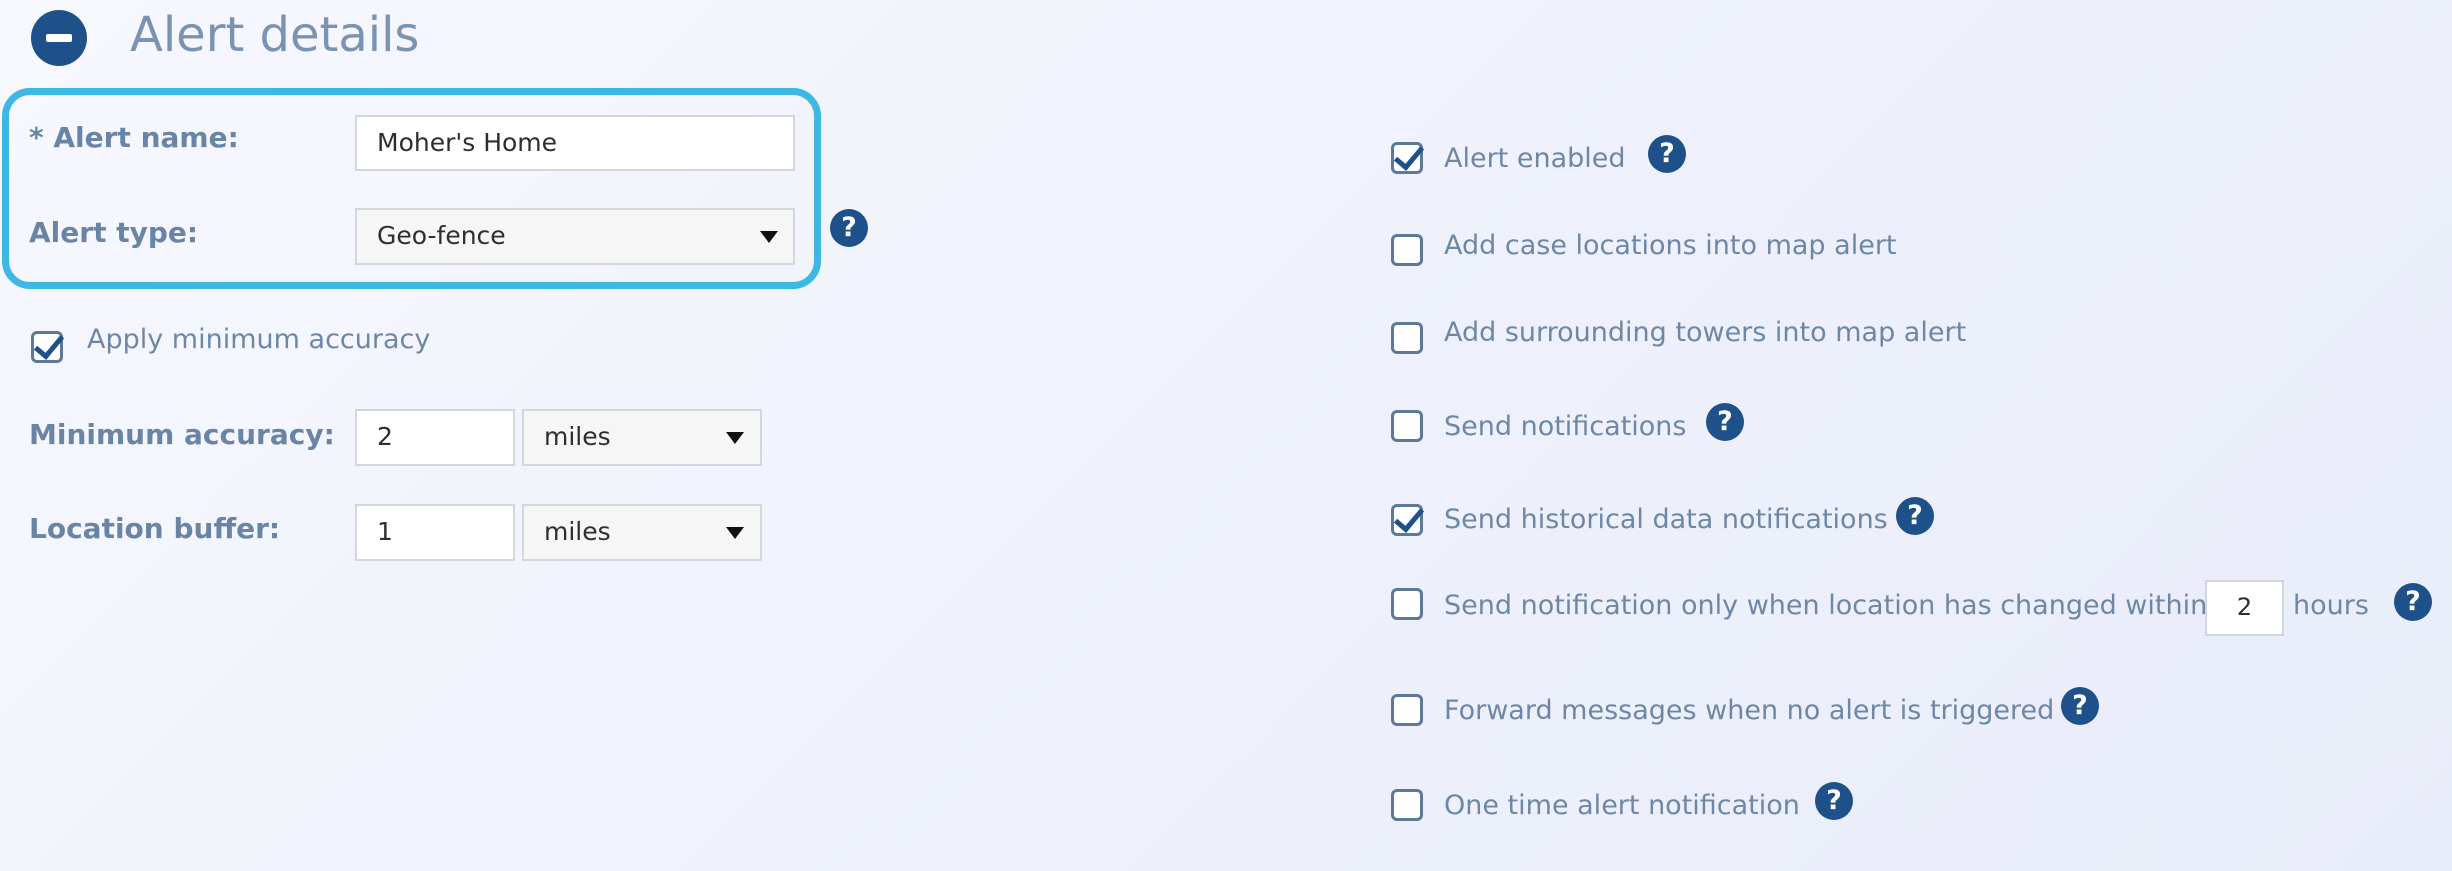 Image resolution: width=2452 pixels, height=871 pixels. I want to click on add-surrounding-towers-label: Add surrounding towers into map alert, so click(1705, 332).